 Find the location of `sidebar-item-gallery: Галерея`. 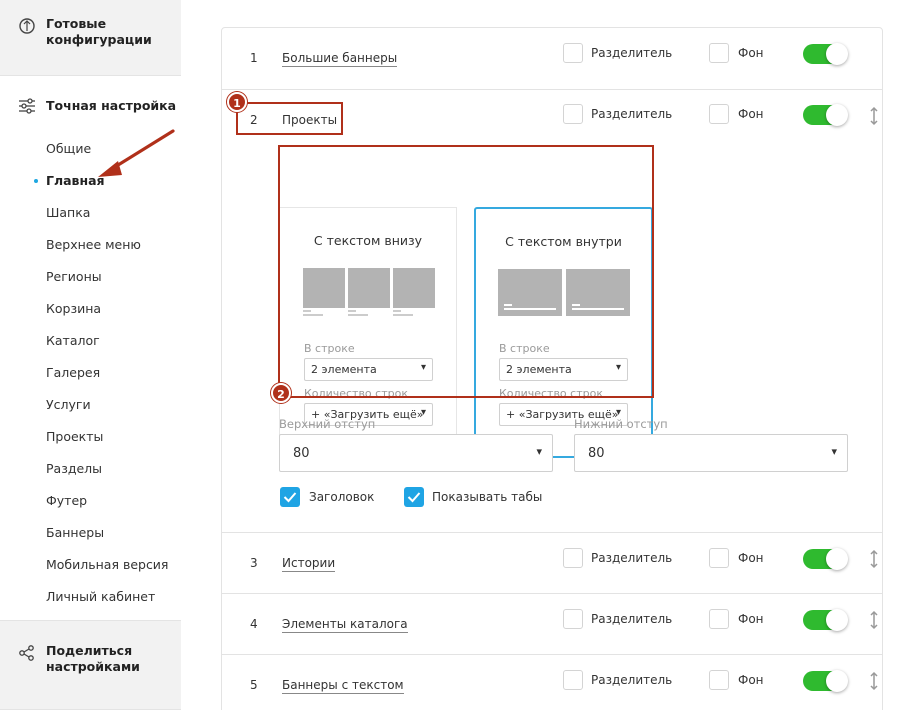

sidebar-item-gallery: Галерея is located at coordinates (99, 373).